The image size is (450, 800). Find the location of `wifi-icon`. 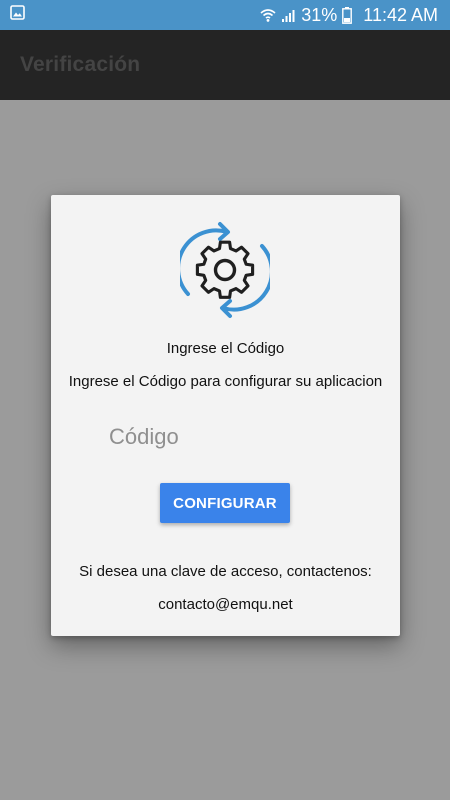

wifi-icon is located at coordinates (268, 15).